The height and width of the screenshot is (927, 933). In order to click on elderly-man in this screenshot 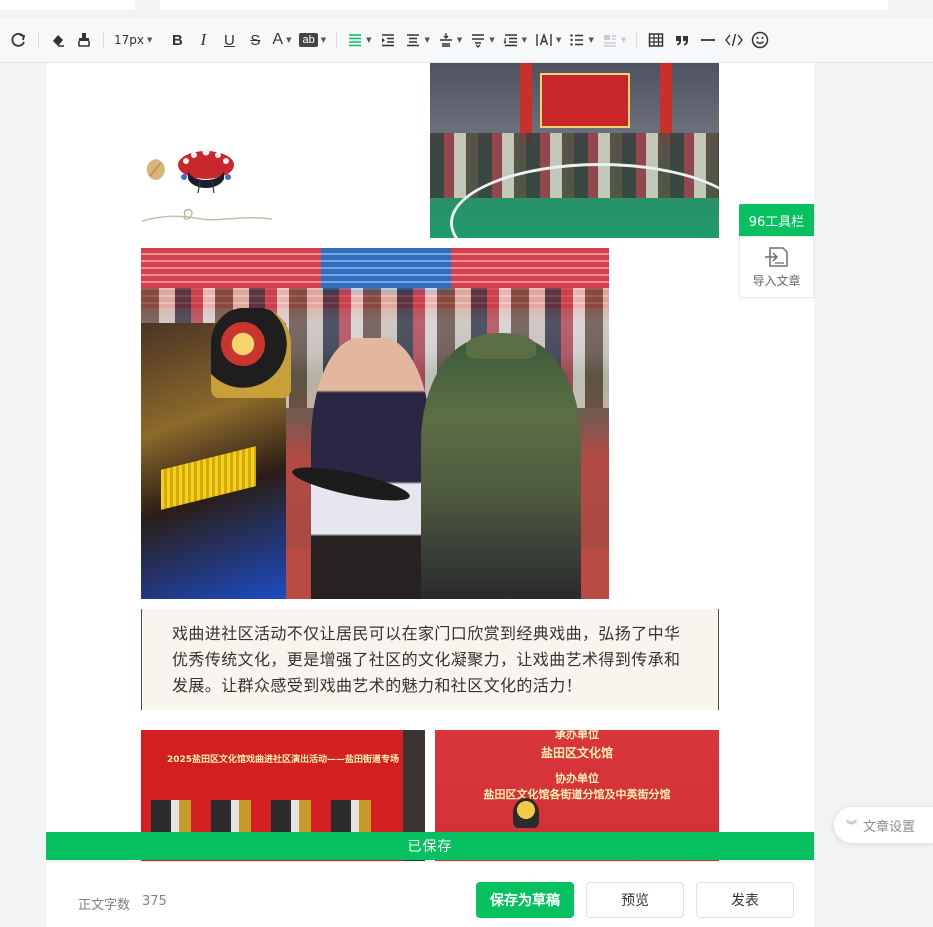, I will do `click(501, 468)`.